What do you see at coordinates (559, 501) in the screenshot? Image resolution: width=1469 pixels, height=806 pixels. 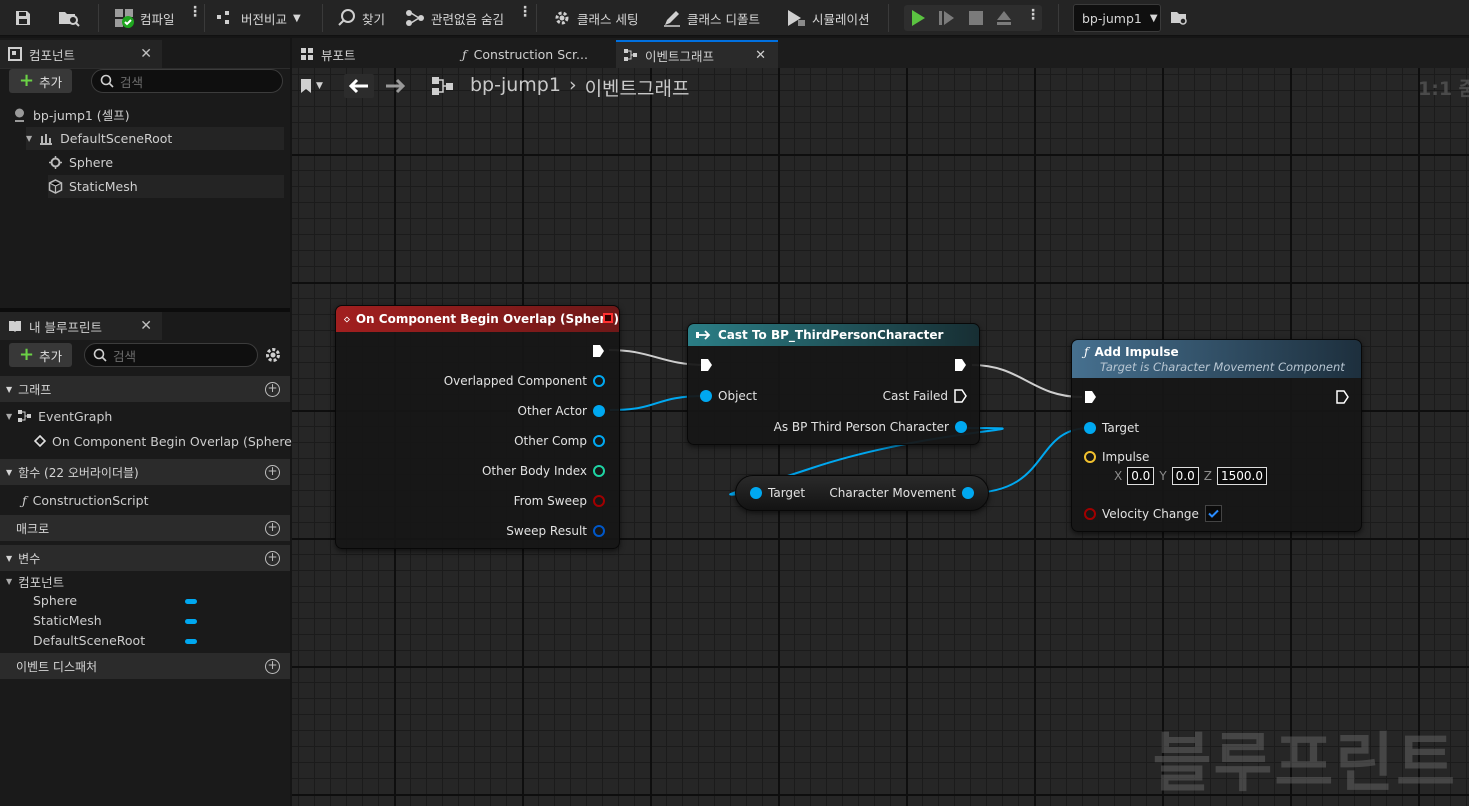 I see `from-sweep-pin: From Sweep` at bounding box center [559, 501].